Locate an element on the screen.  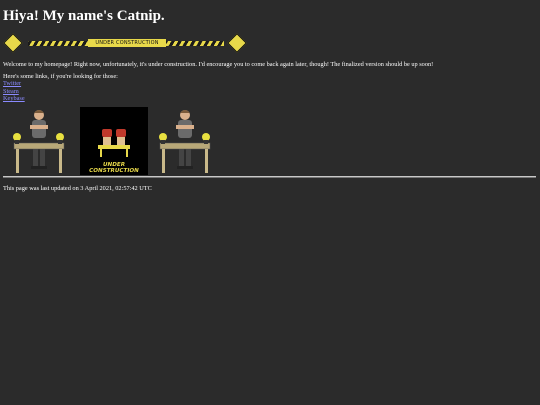
left-roadsign-icon is located at coordinates (13, 43).